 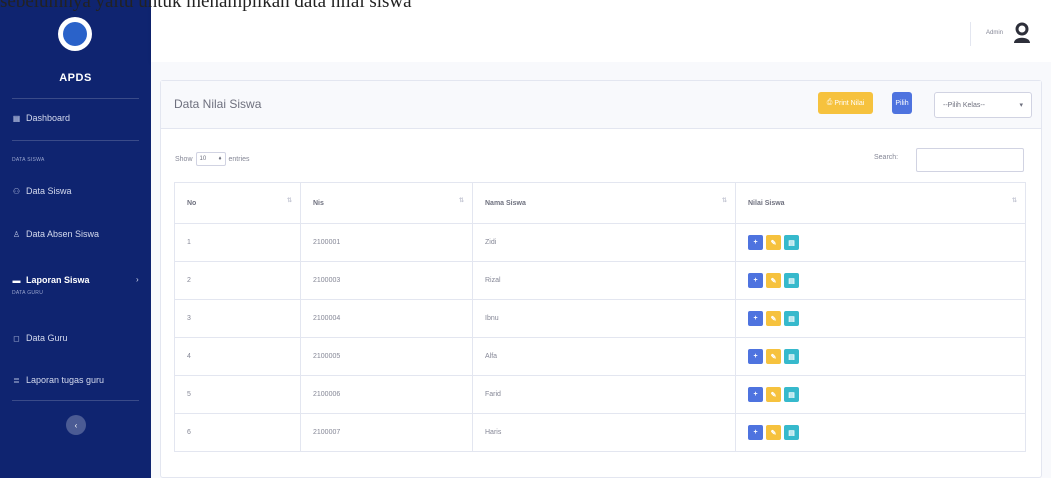 I want to click on cell-nis: 2100007, so click(x=386, y=432).